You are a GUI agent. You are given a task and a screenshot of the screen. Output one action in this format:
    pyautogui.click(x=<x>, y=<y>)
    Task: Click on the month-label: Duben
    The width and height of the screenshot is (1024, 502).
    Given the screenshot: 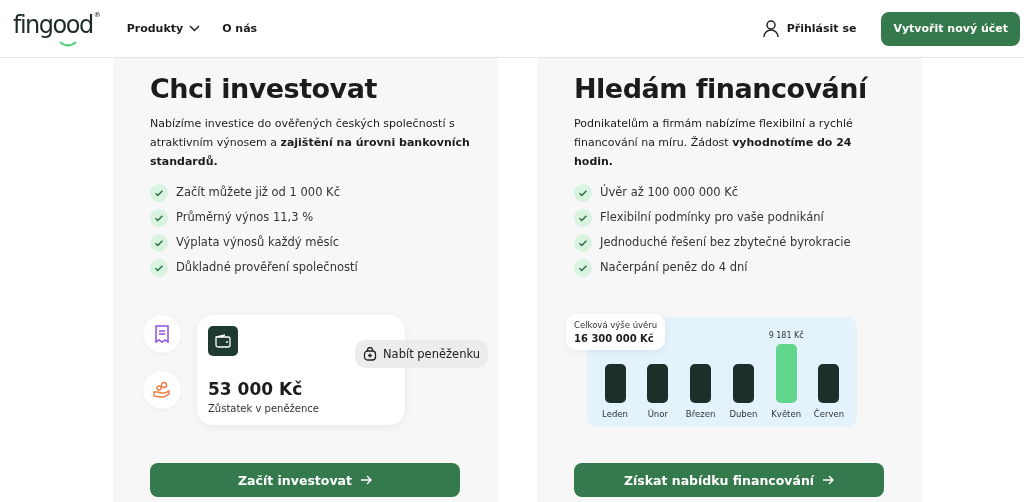 What is the action you would take?
    pyautogui.click(x=743, y=414)
    